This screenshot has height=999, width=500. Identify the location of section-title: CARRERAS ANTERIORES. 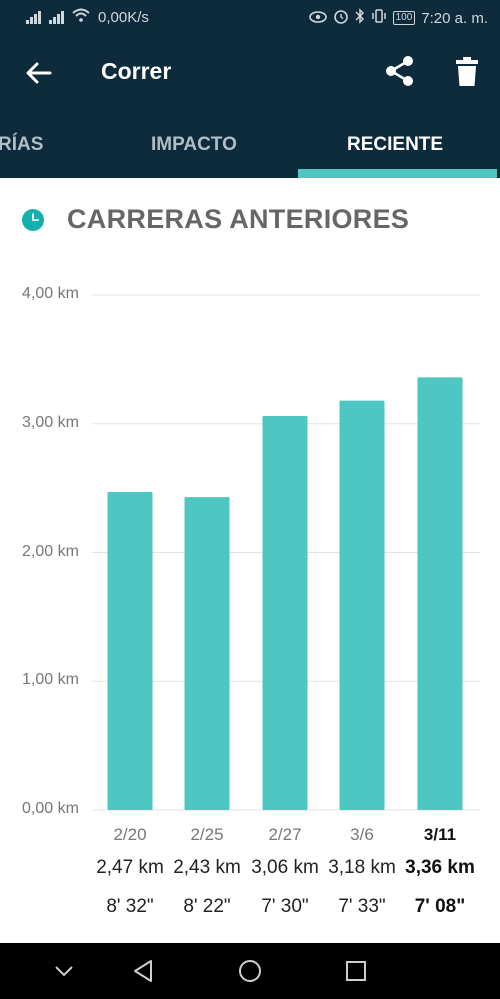
(238, 219).